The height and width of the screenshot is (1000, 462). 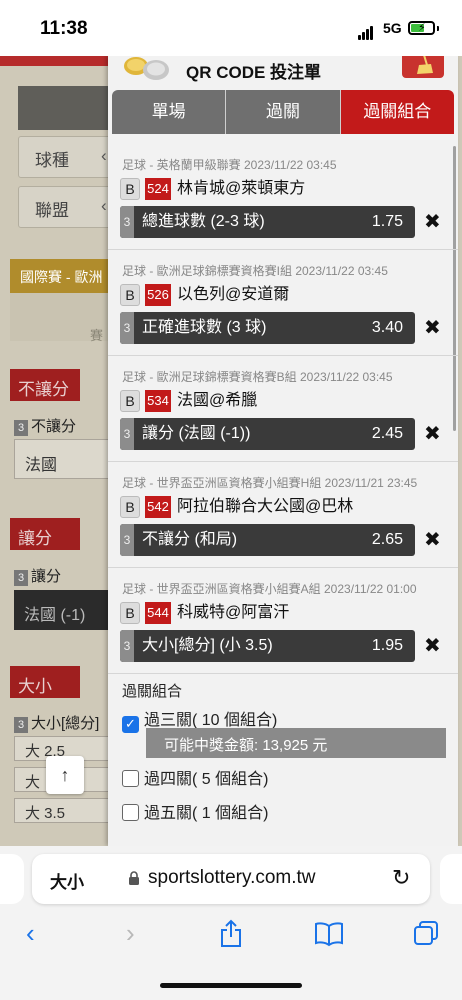 What do you see at coordinates (158, 401) in the screenshot?
I see `match-number: 534` at bounding box center [158, 401].